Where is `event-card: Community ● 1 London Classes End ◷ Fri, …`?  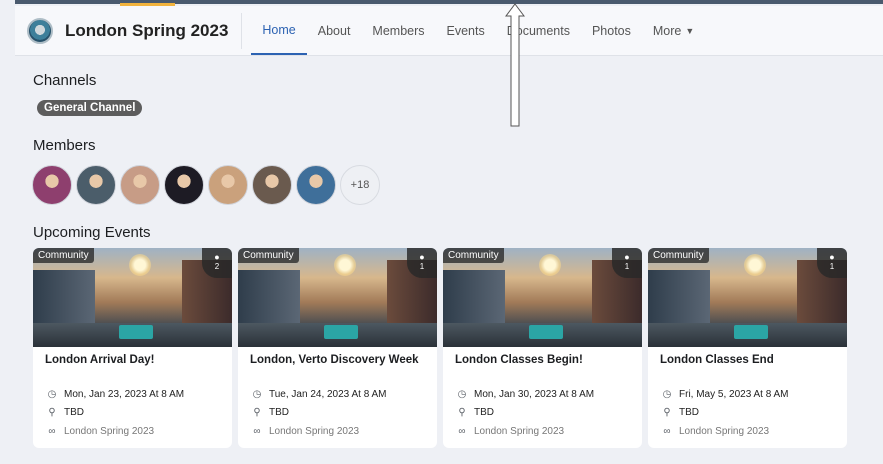
event-card: Community ● 1 London Classes End ◷ Fri, … is located at coordinates (747, 348).